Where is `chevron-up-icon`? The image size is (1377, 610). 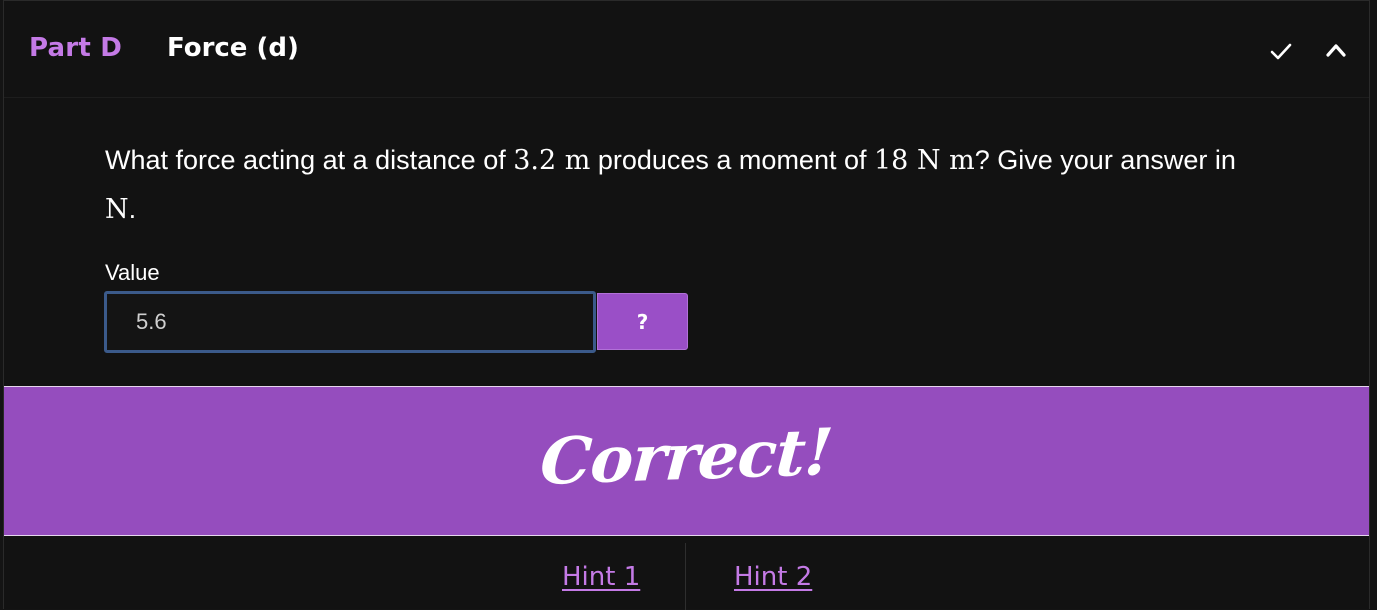 chevron-up-icon is located at coordinates (1336, 51).